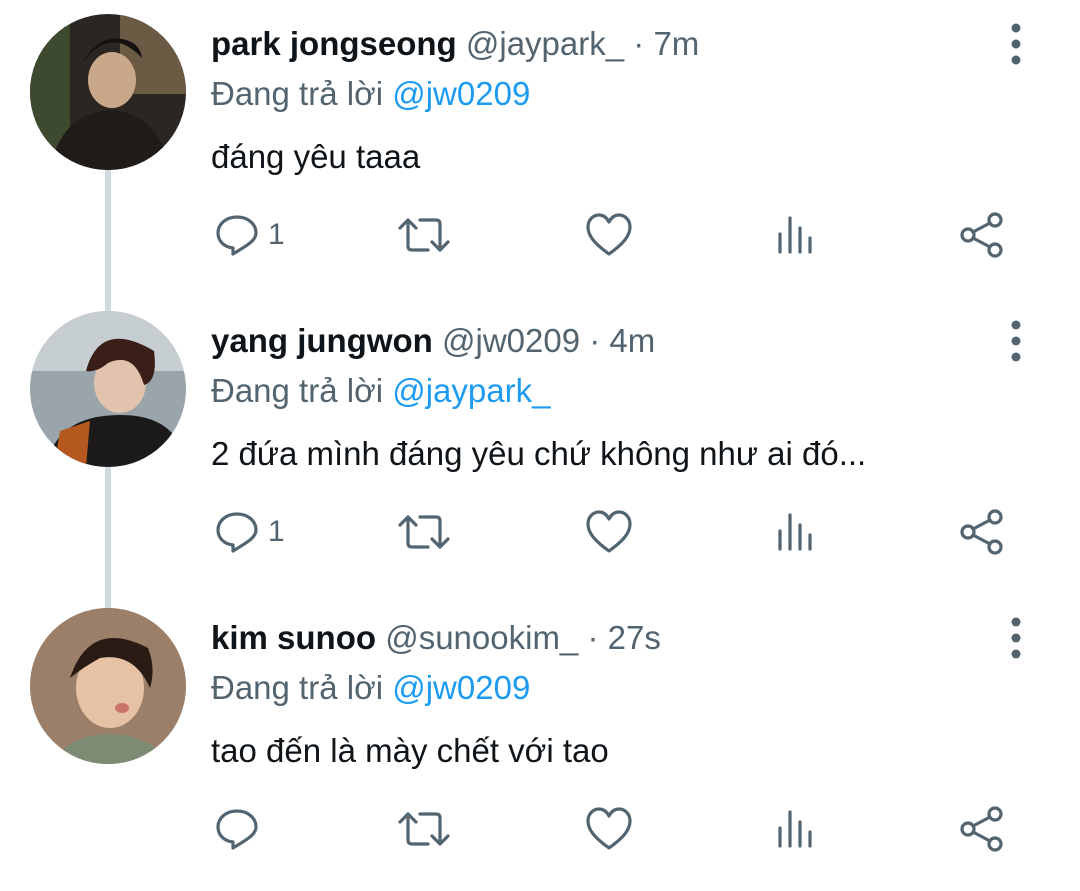 The width and height of the screenshot is (1080, 891). I want to click on tweet-header: yang jungwon @jw0209 · 4m, so click(433, 341).